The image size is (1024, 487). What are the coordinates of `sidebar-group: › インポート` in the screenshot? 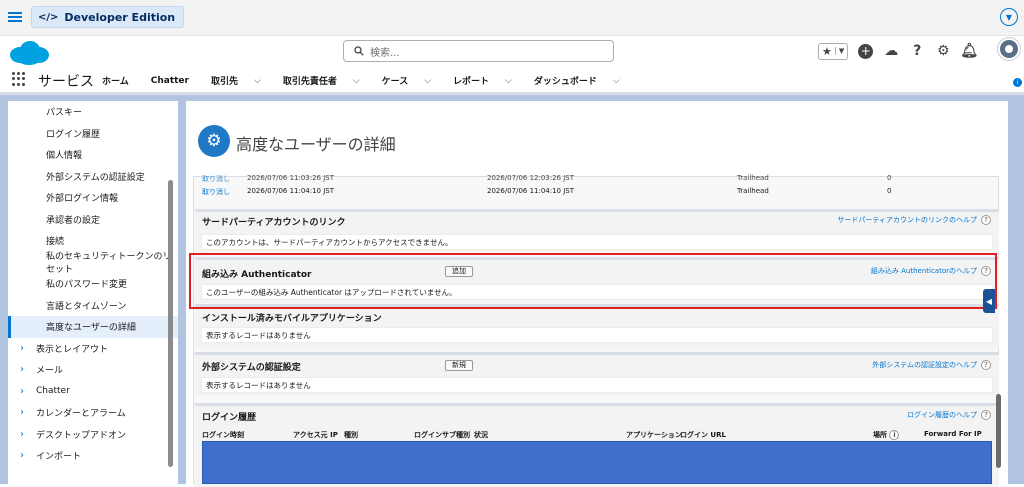 It's located at (93, 456).